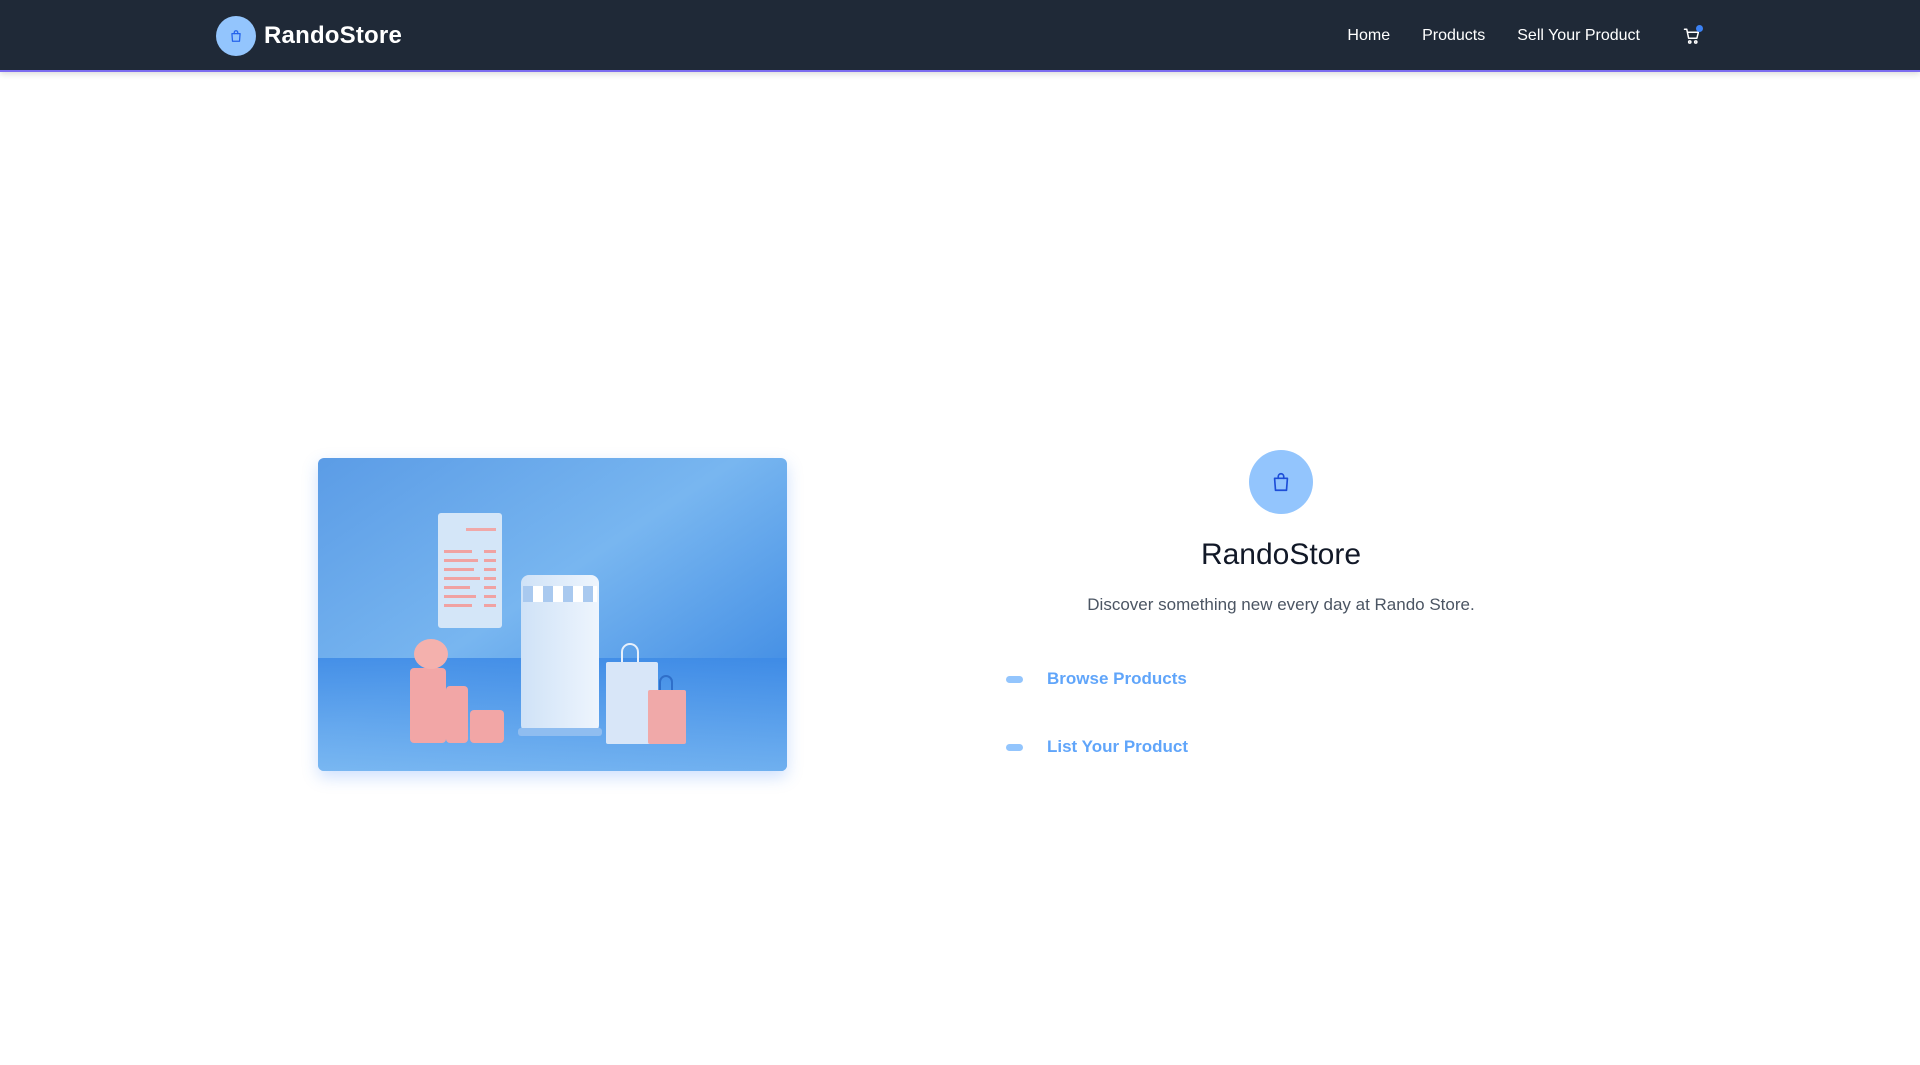  What do you see at coordinates (333, 35) in the screenshot?
I see `brand-name: RandoStore` at bounding box center [333, 35].